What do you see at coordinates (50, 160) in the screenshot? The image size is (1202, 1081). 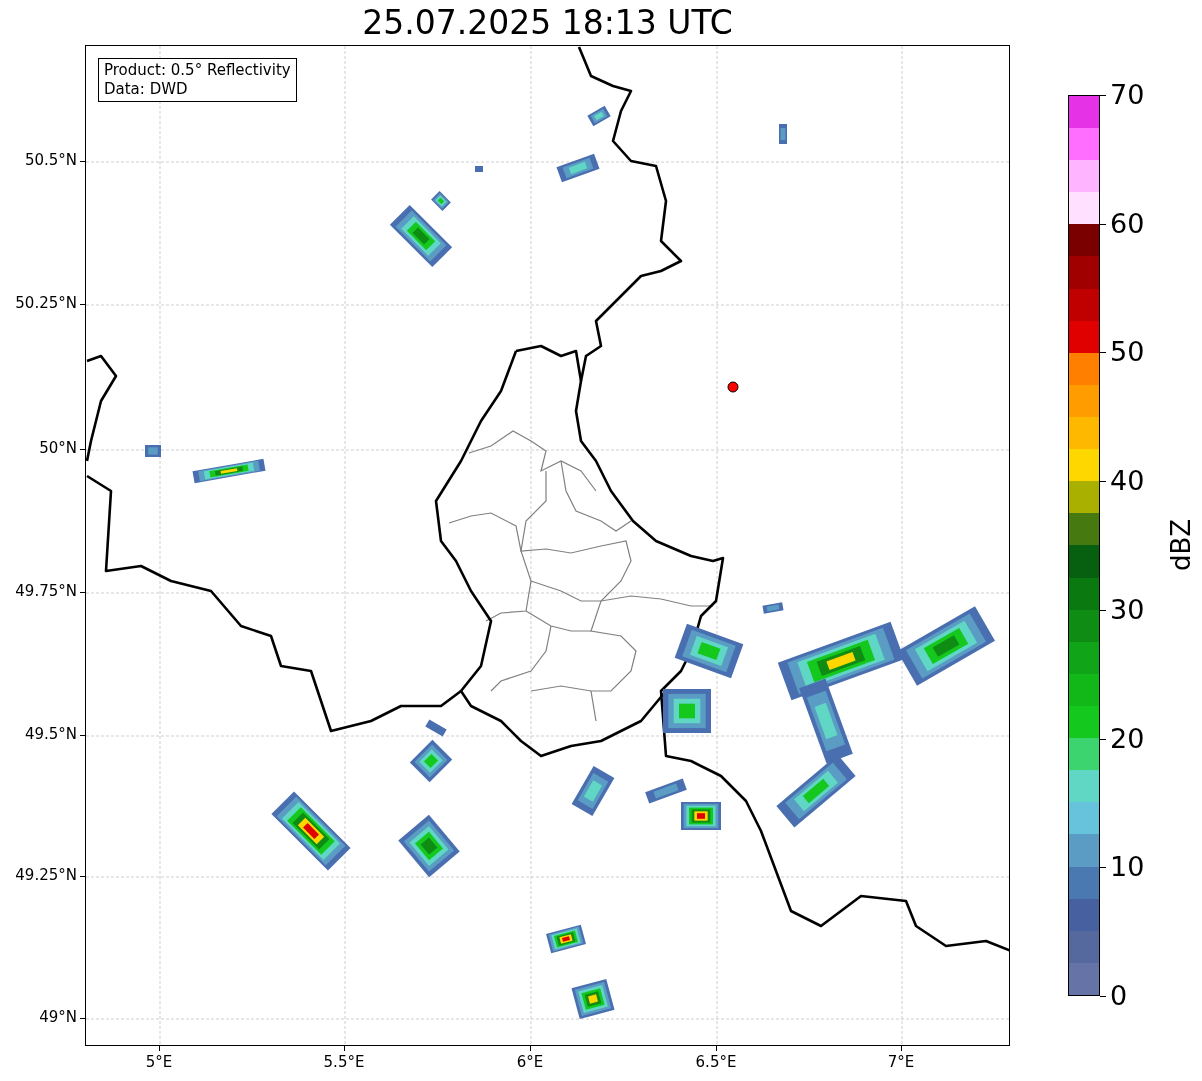 I see `latitude-label: 50.5°N` at bounding box center [50, 160].